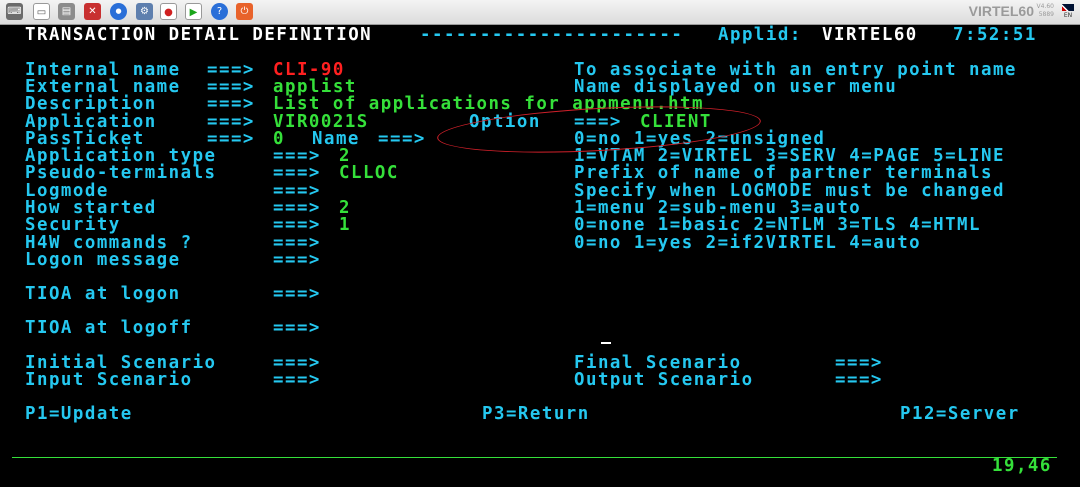 The image size is (1080, 487). What do you see at coordinates (168, 11) in the screenshot?
I see `record-icon: ●` at bounding box center [168, 11].